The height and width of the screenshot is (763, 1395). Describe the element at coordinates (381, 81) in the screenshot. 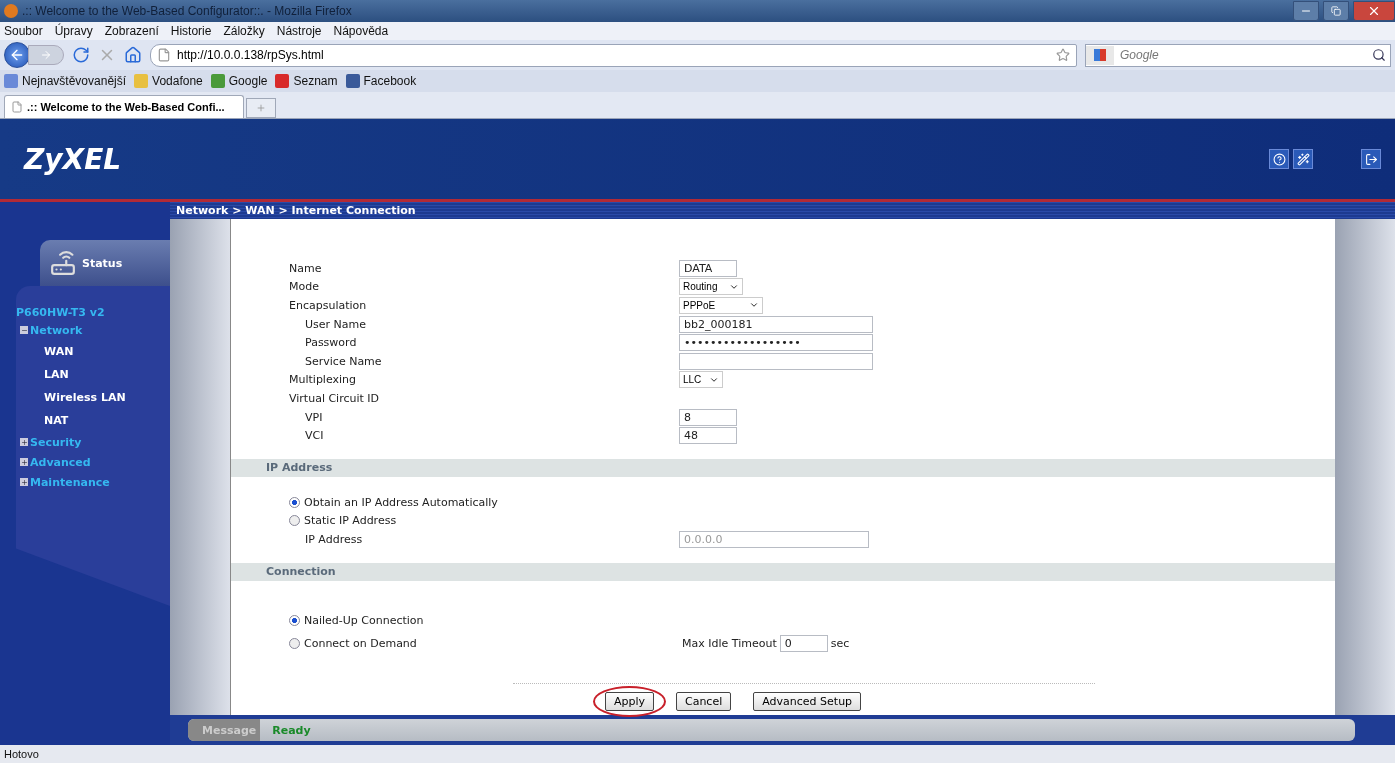

I see `bookmark-link: Facebook` at that location.